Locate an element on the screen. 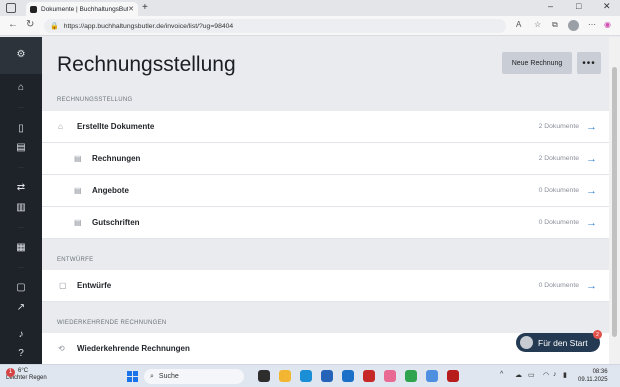  more-options-button: ••• is located at coordinates (589, 63).